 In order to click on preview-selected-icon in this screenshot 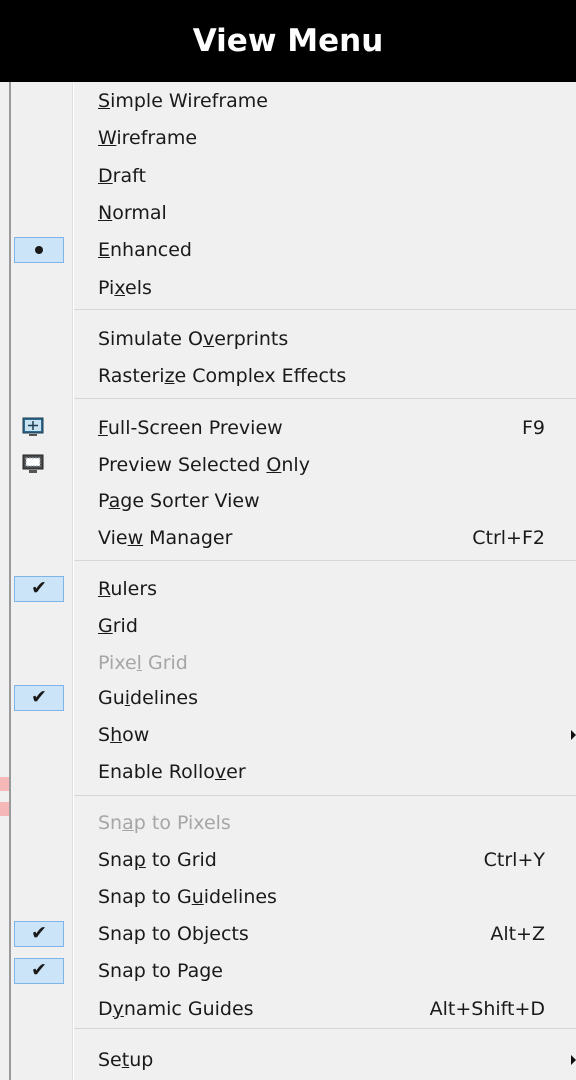, I will do `click(33, 463)`.